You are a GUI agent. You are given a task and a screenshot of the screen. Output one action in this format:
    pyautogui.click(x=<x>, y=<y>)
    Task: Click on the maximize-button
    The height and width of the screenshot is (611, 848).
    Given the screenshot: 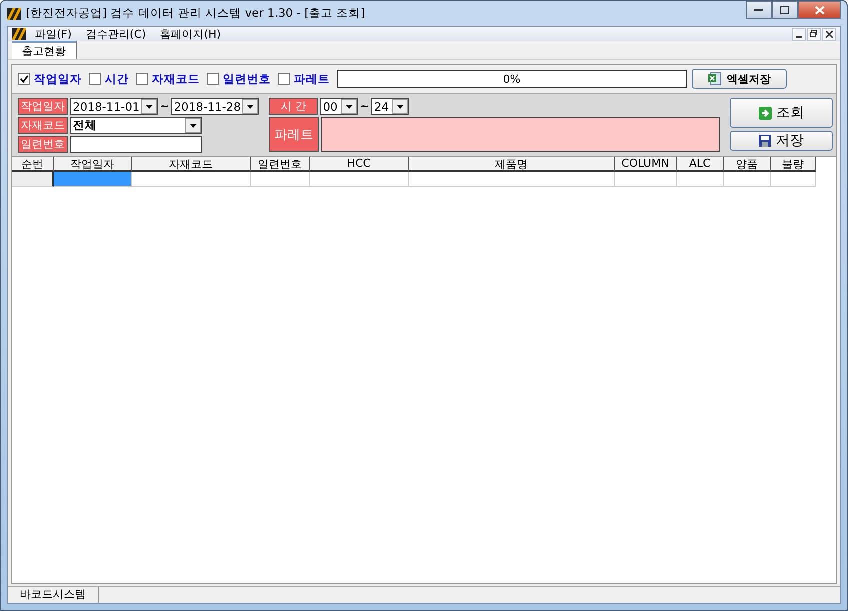 What is the action you would take?
    pyautogui.click(x=785, y=10)
    